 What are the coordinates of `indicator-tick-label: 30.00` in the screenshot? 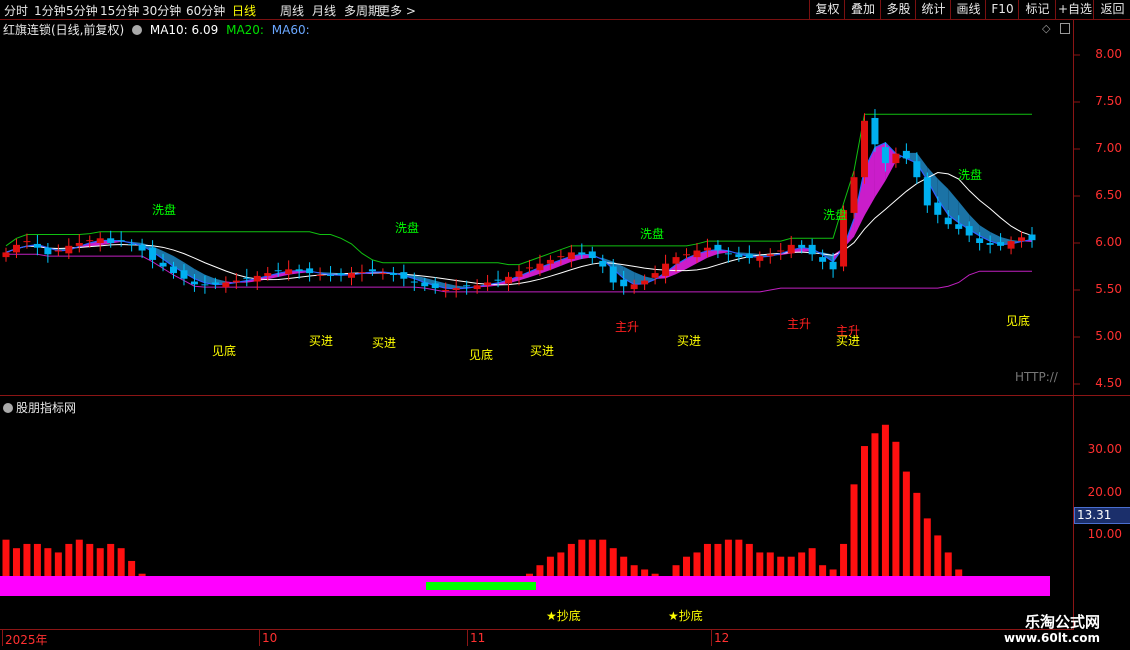 It's located at (1104, 449).